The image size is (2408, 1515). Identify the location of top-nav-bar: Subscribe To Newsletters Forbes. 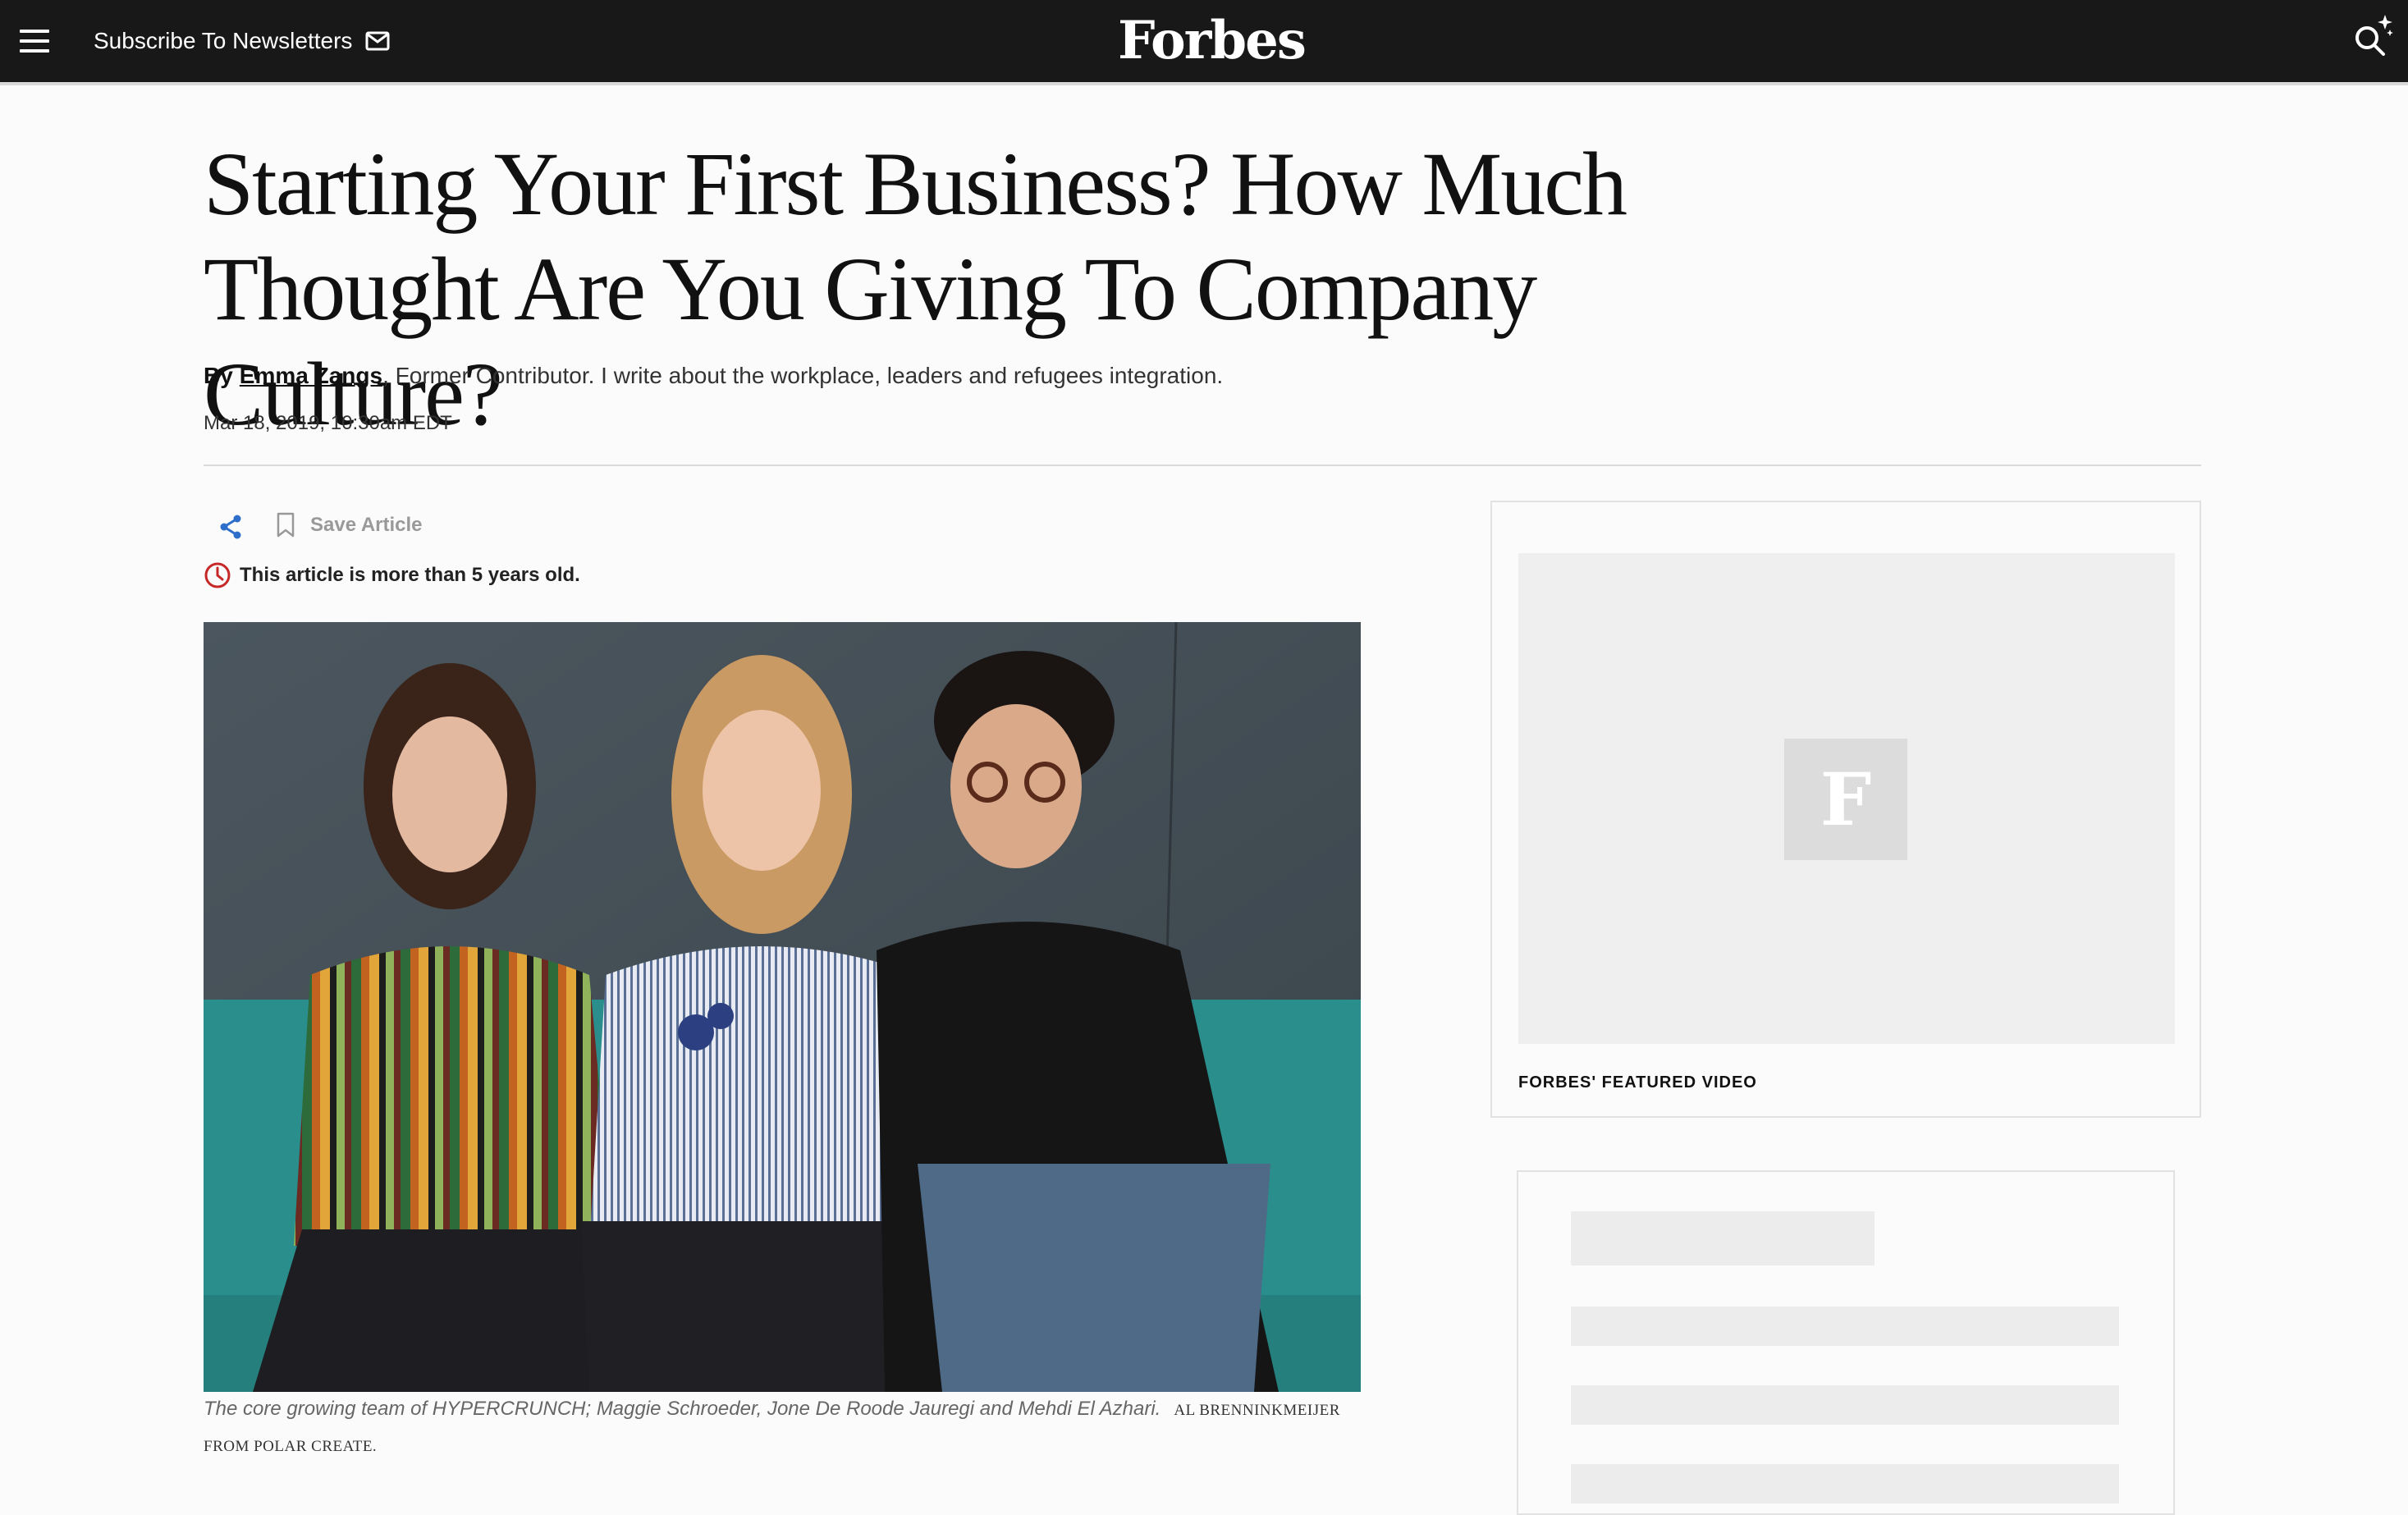
(1204, 42).